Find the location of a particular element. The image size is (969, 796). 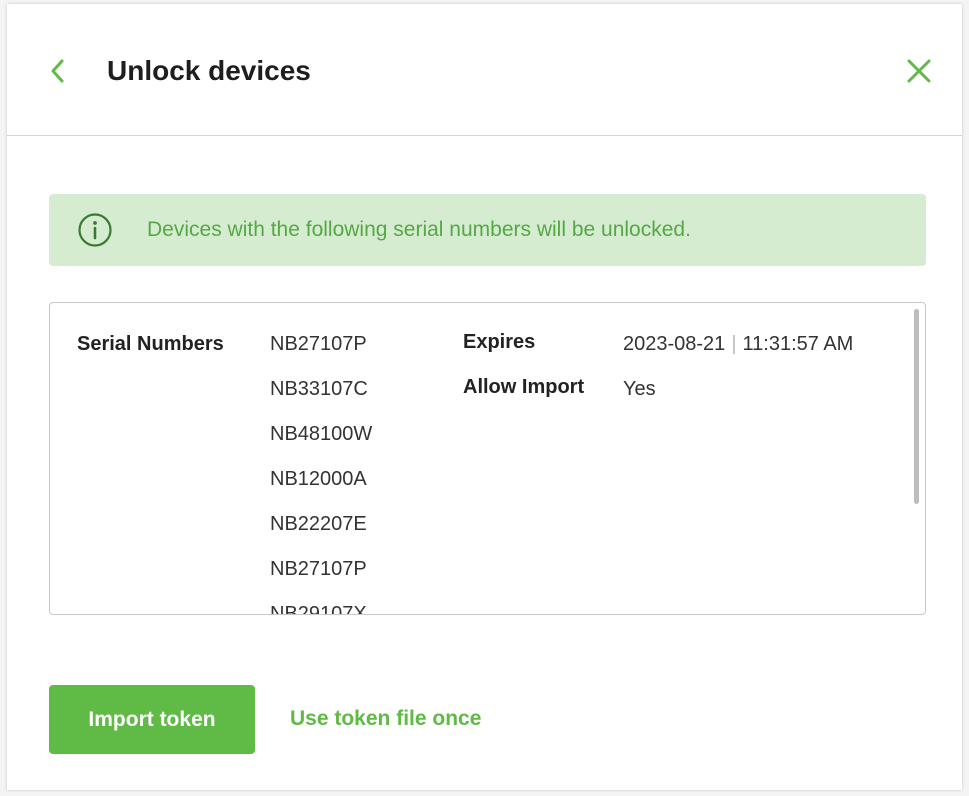

info-icon is located at coordinates (95, 230).